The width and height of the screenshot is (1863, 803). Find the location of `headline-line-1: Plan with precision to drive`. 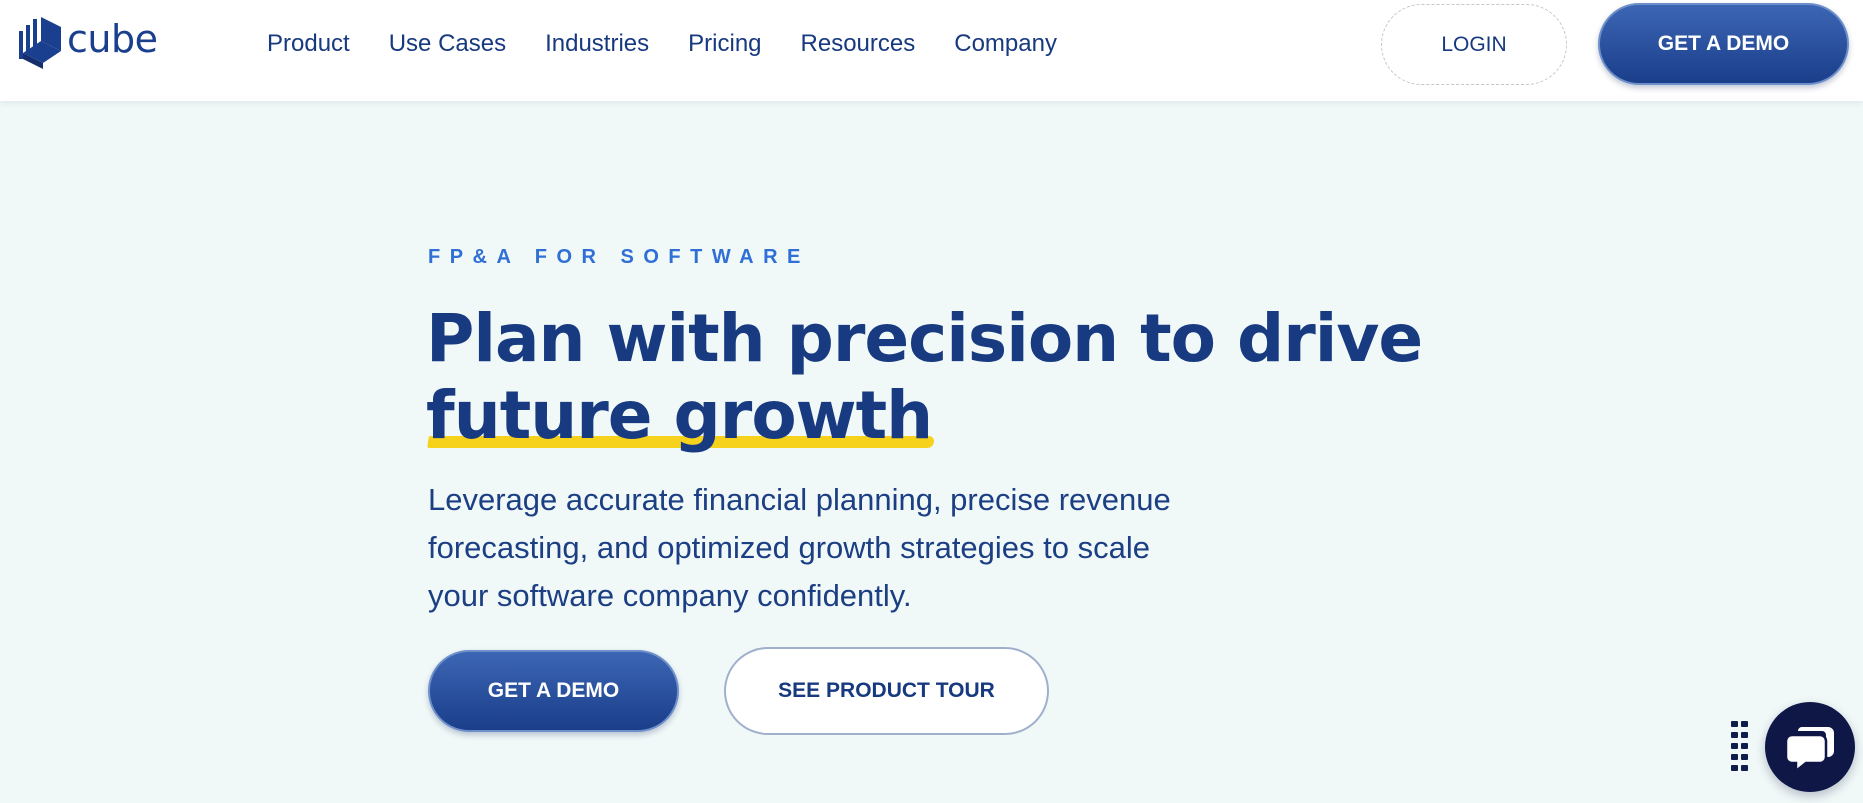

headline-line-1: Plan with precision to drive is located at coordinates (924, 338).